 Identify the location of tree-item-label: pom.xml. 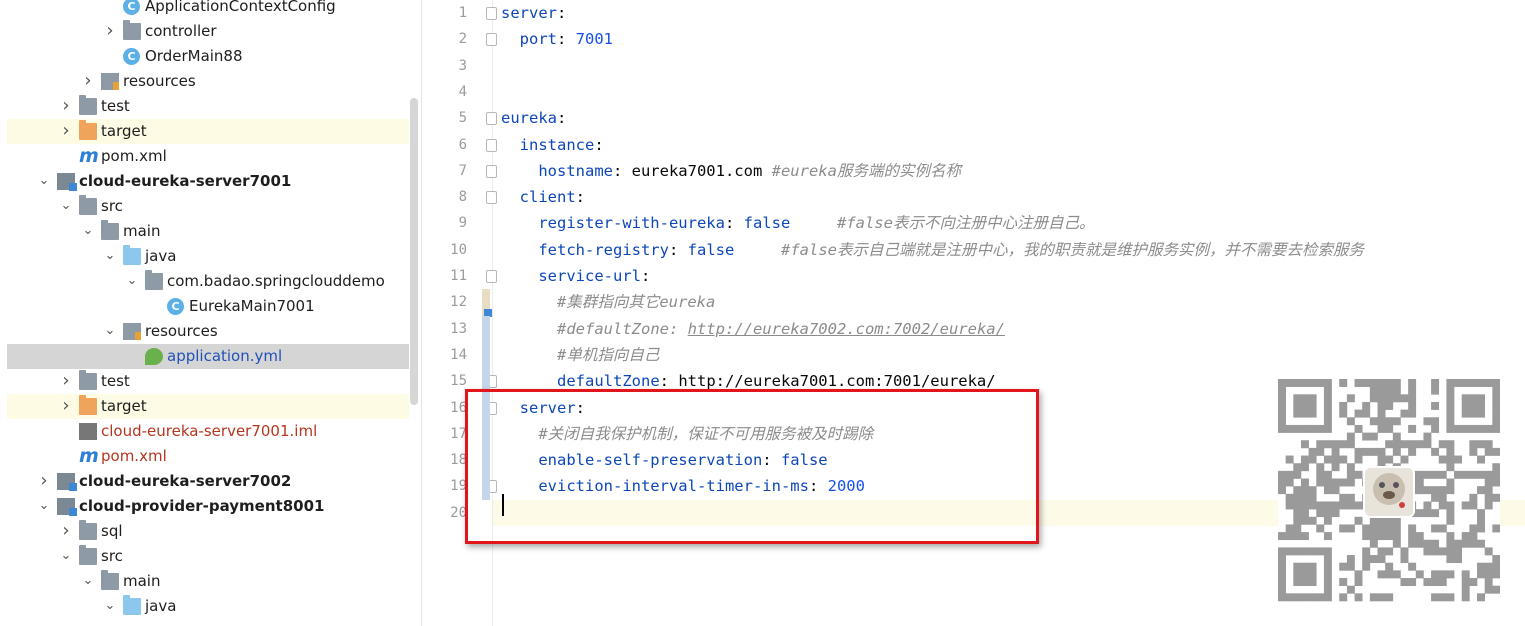
(134, 456).